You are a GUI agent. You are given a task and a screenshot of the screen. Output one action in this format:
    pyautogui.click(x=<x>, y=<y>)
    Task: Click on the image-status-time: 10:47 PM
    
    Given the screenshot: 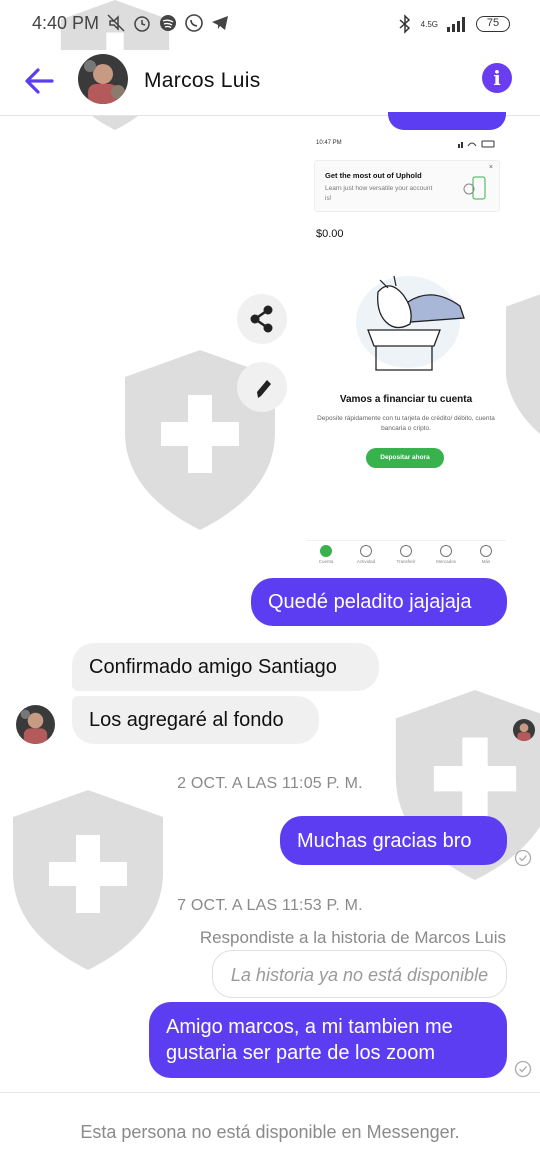 What is the action you would take?
    pyautogui.click(x=329, y=143)
    